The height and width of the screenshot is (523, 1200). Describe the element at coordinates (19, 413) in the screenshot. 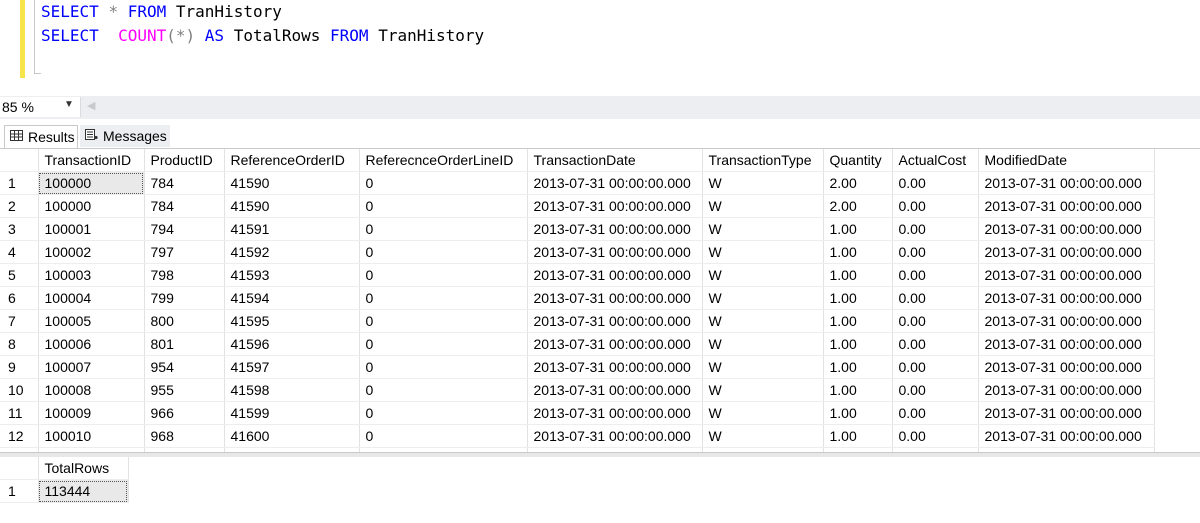

I see `row-number: 11` at that location.